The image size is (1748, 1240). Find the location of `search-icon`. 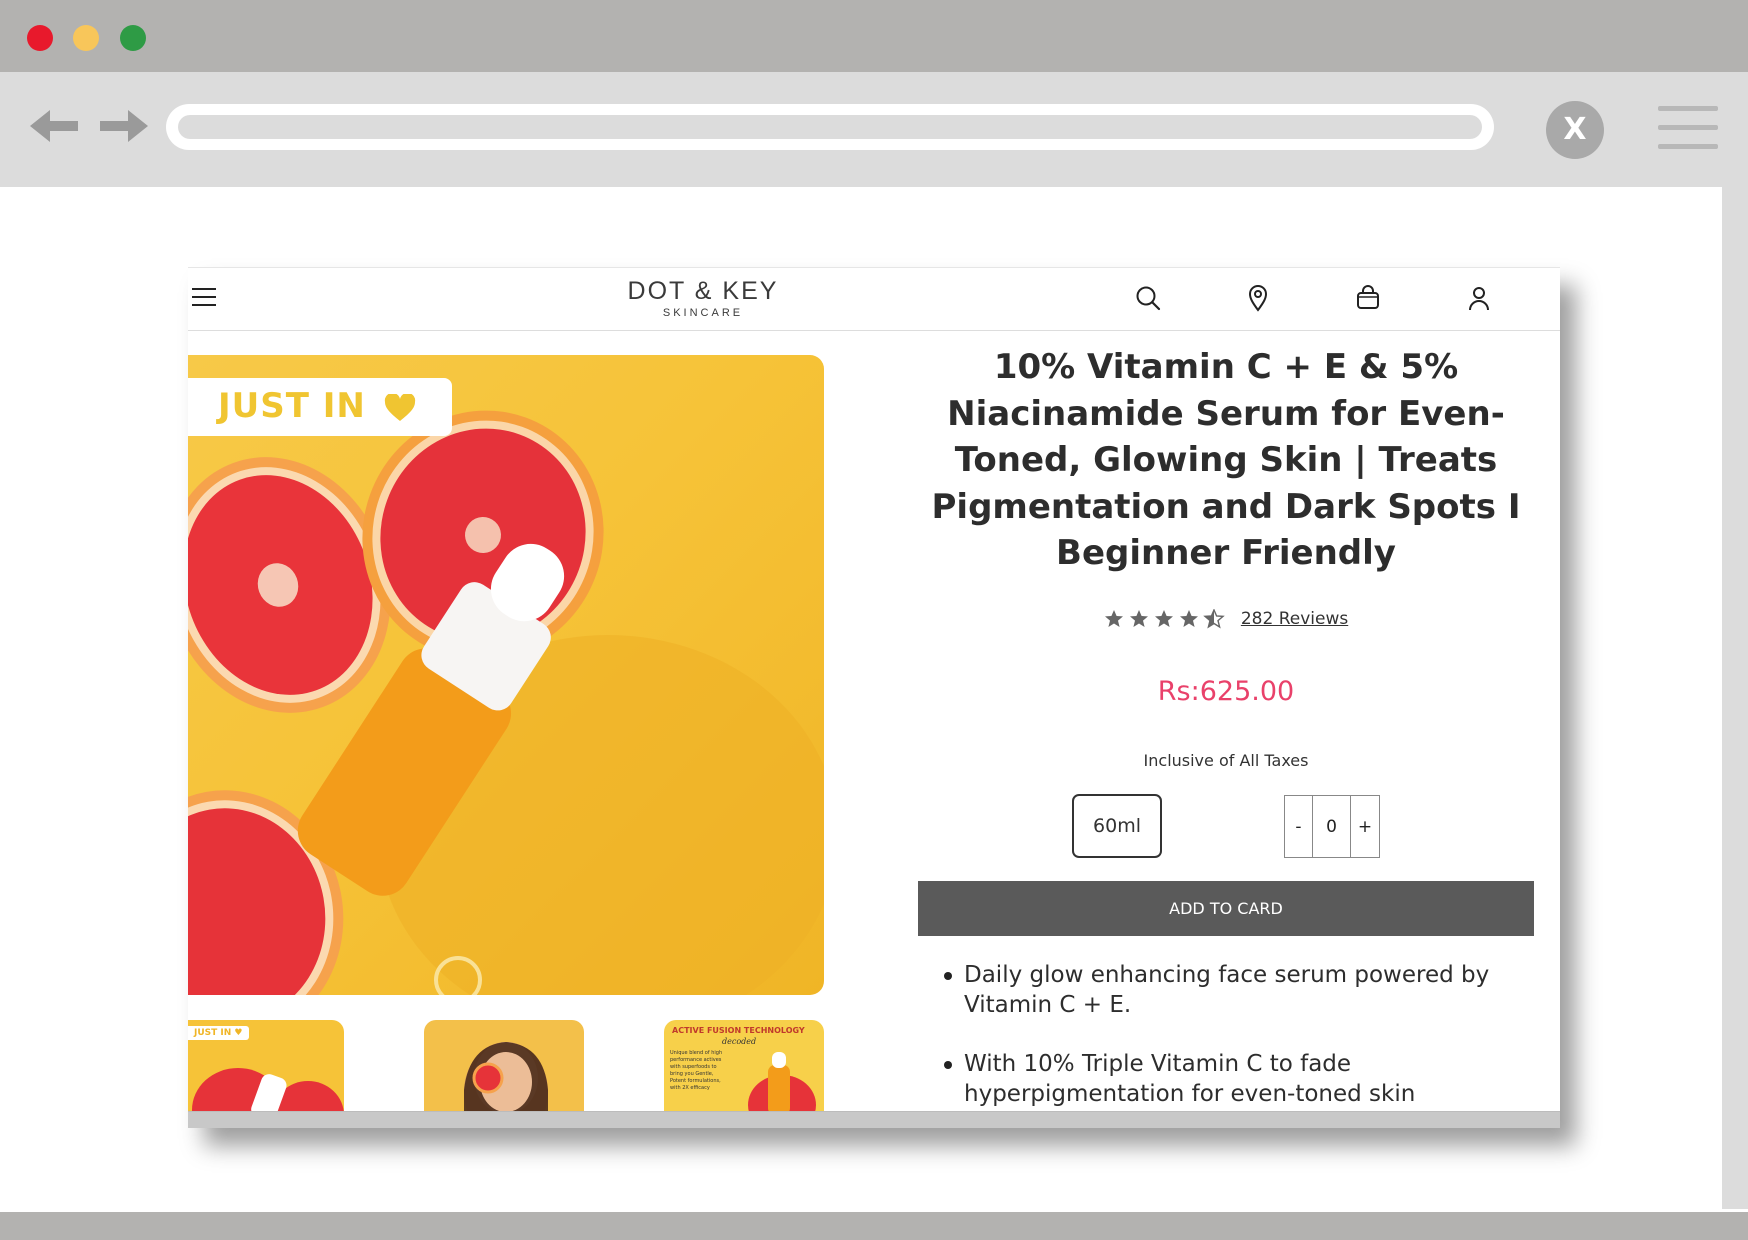

search-icon is located at coordinates (1148, 298).